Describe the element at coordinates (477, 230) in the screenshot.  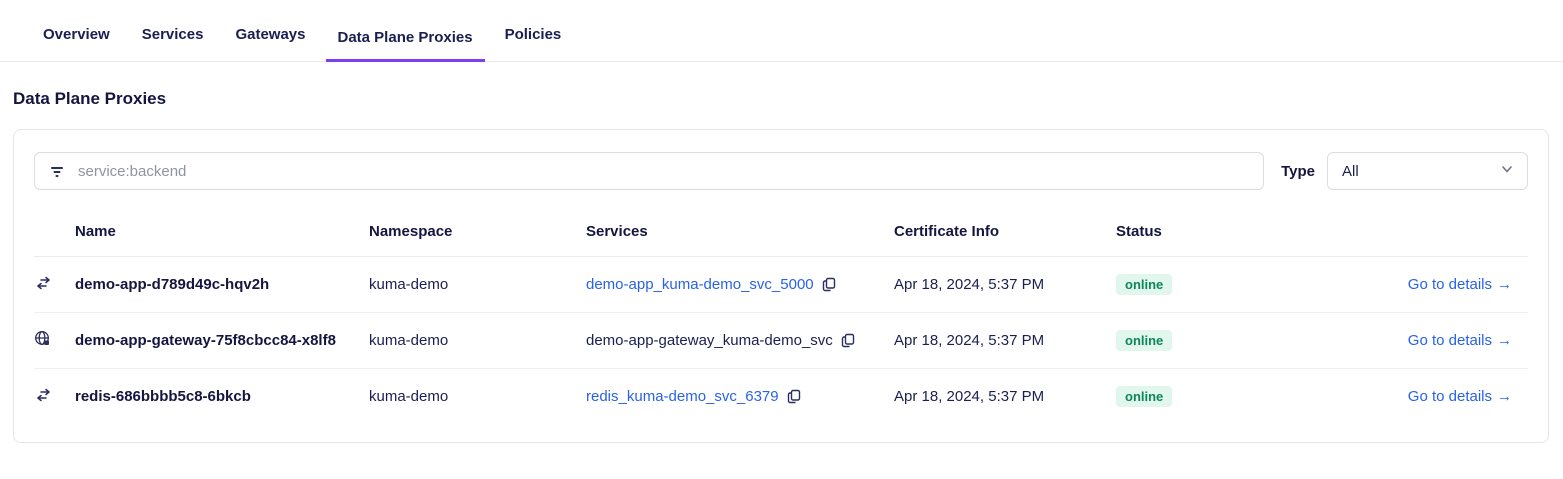
I see `column-header-namespace: Namespace` at that location.